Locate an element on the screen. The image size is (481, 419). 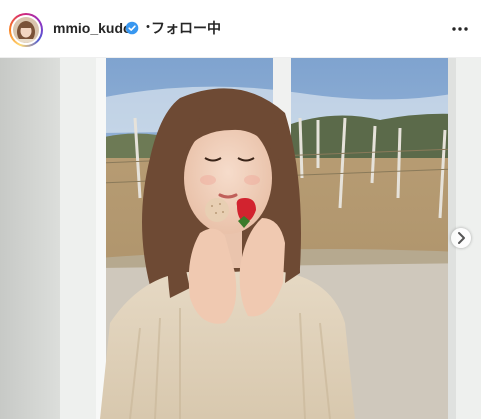
post-header: mmio_kudo ・ フォロー中 is located at coordinates (240, 29).